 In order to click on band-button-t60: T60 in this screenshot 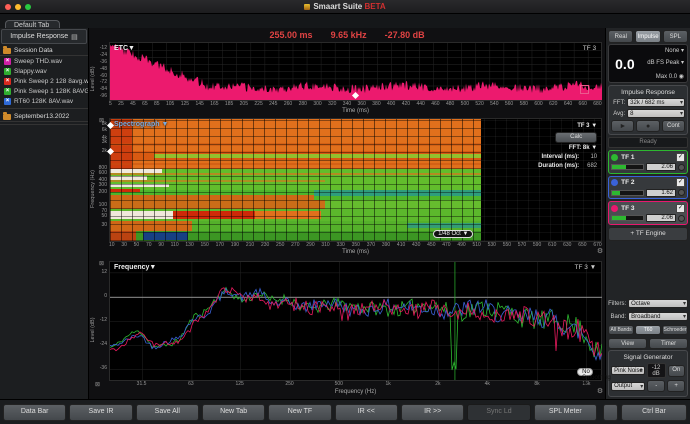, I will do `click(648, 330)`.